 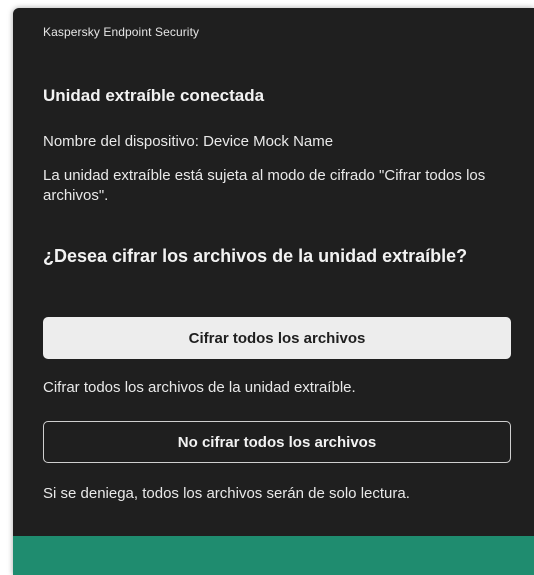 I want to click on encrypt-all-button: Cifrar todos los archivos, so click(x=277, y=338).